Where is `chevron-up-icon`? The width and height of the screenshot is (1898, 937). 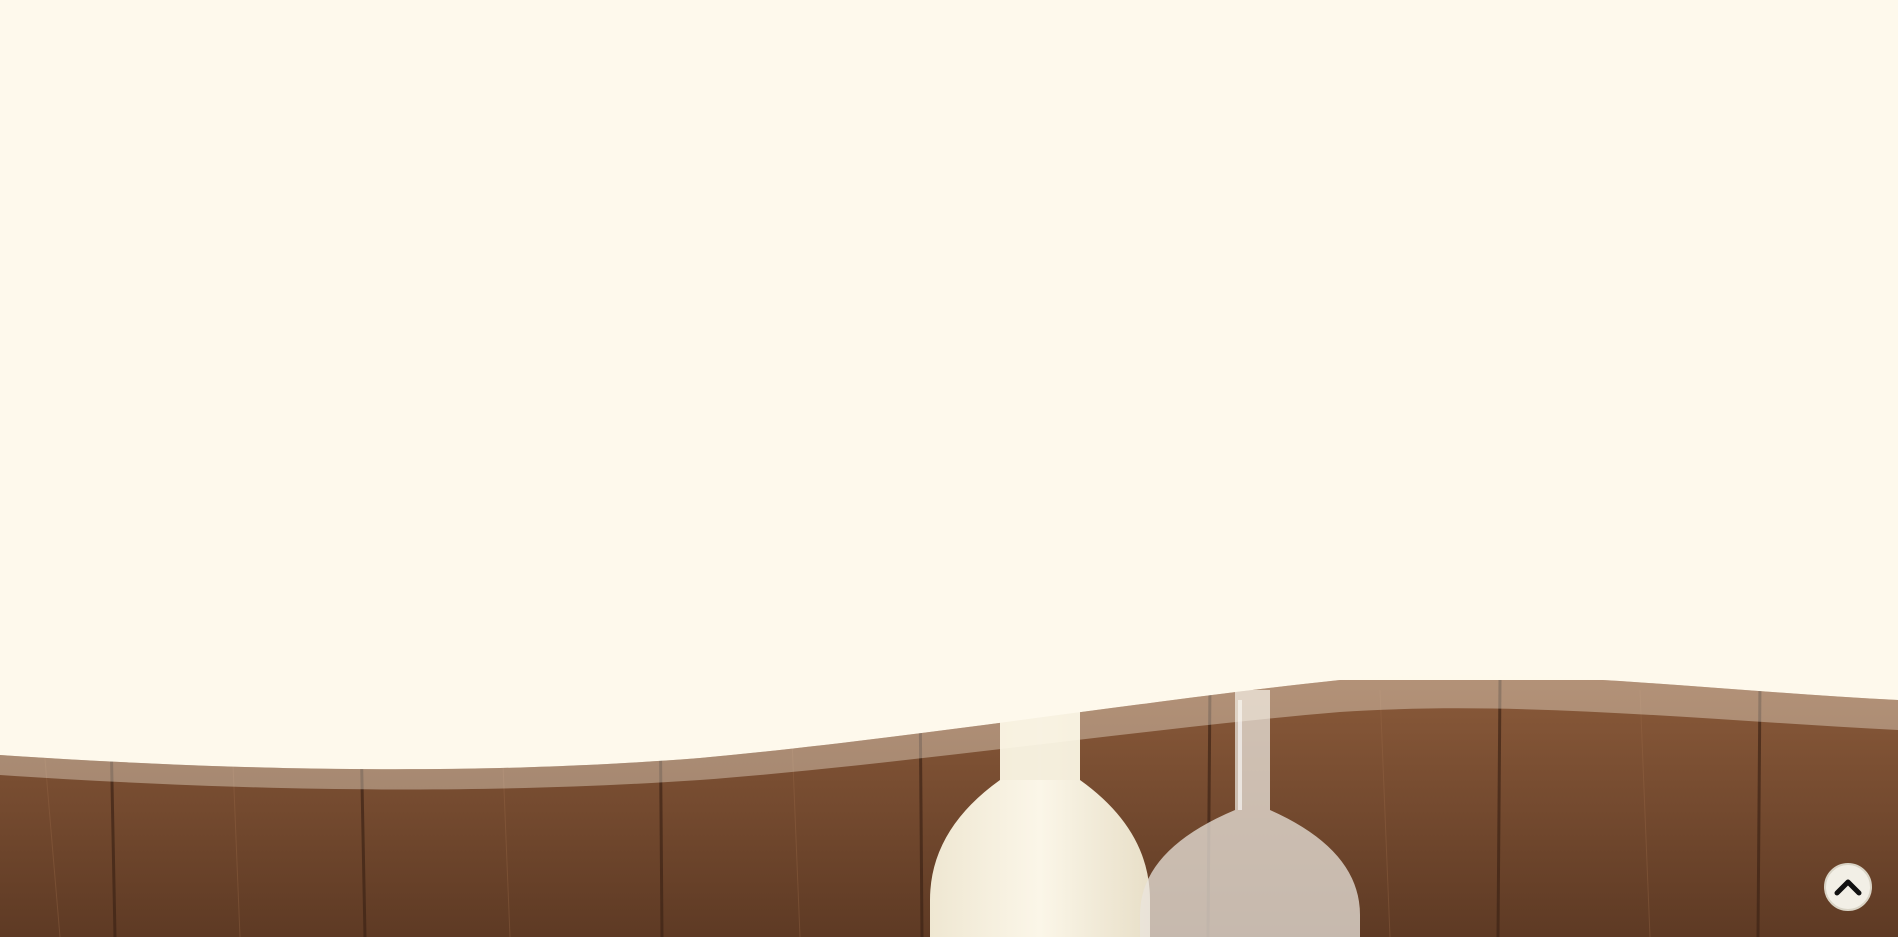
chevron-up-icon is located at coordinates (1848, 887).